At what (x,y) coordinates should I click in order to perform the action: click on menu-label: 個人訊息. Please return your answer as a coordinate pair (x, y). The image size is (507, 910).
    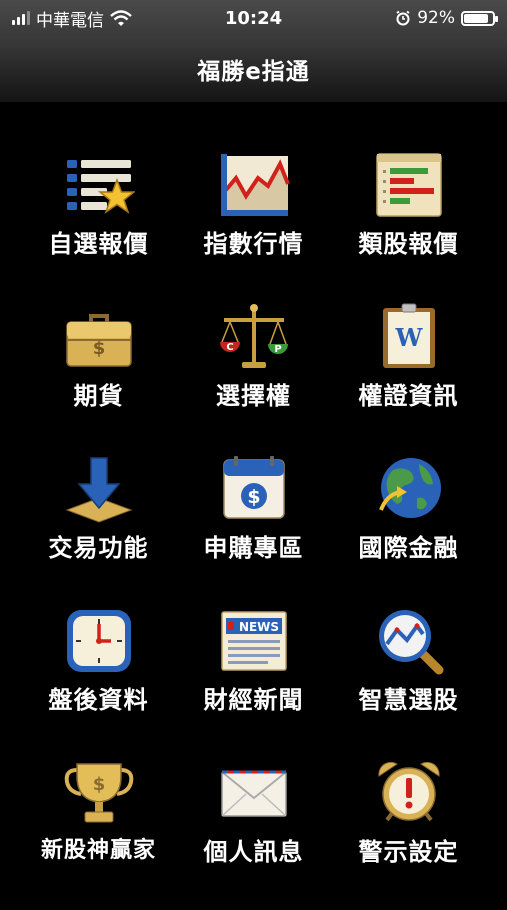
    Looking at the image, I should click on (253, 852).